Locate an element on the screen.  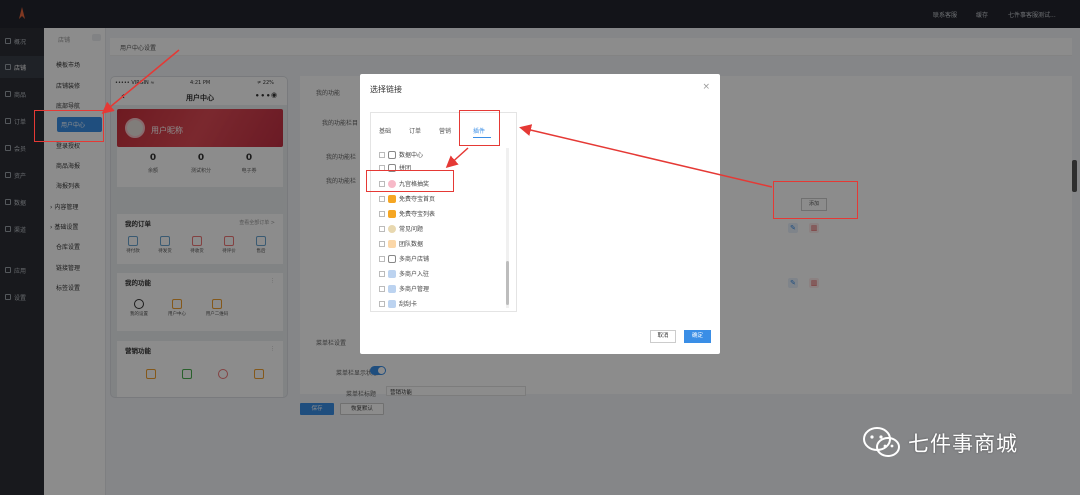
wechat-icon is located at coordinates (881, 442).